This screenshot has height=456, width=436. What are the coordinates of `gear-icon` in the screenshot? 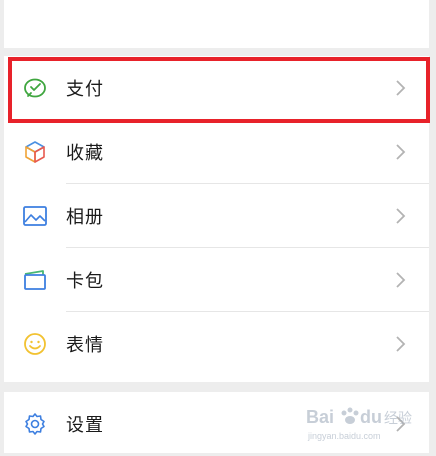 It's located at (35, 424).